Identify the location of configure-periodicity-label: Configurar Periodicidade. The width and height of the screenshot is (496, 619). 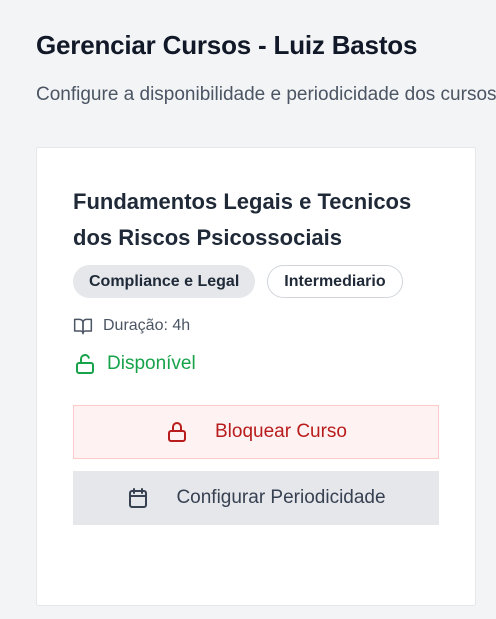
(281, 497).